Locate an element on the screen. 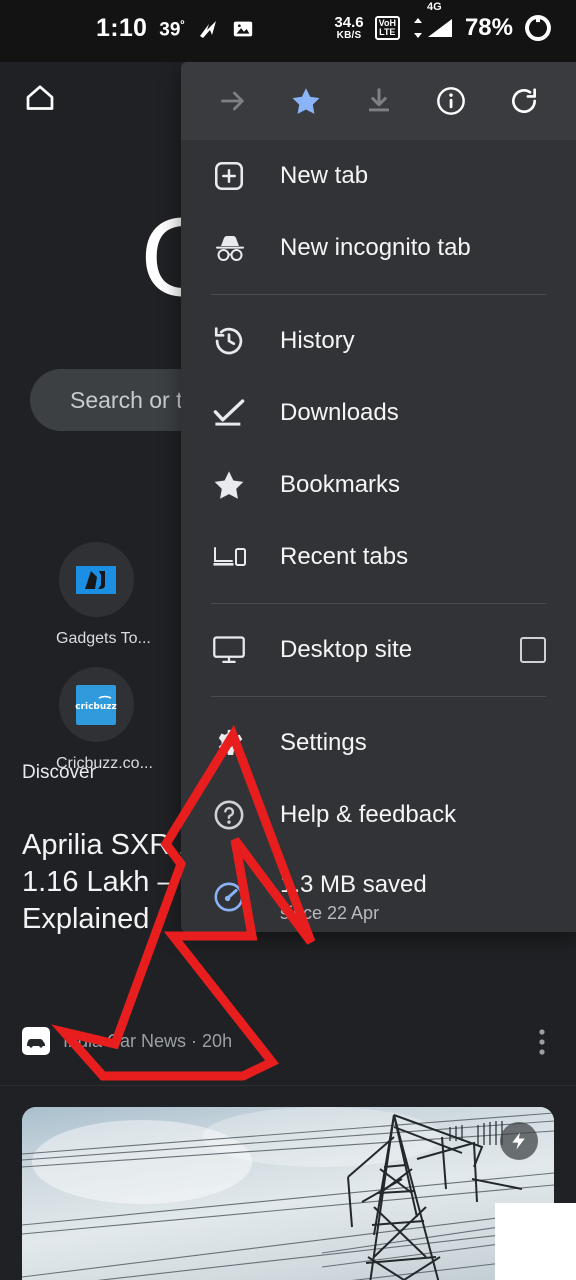 The height and width of the screenshot is (1280, 576). info-icon is located at coordinates (451, 101).